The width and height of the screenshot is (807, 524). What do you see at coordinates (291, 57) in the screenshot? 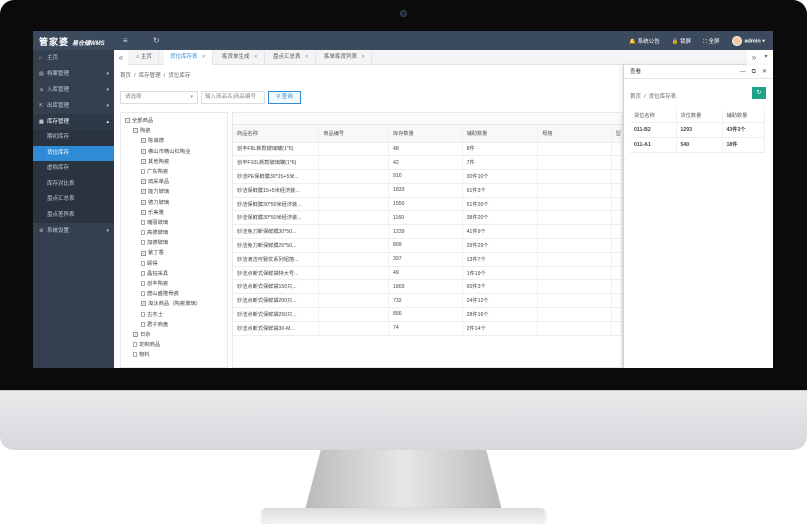
I see `tab-count-summary: 盘点汇总表 ✕` at bounding box center [291, 57].